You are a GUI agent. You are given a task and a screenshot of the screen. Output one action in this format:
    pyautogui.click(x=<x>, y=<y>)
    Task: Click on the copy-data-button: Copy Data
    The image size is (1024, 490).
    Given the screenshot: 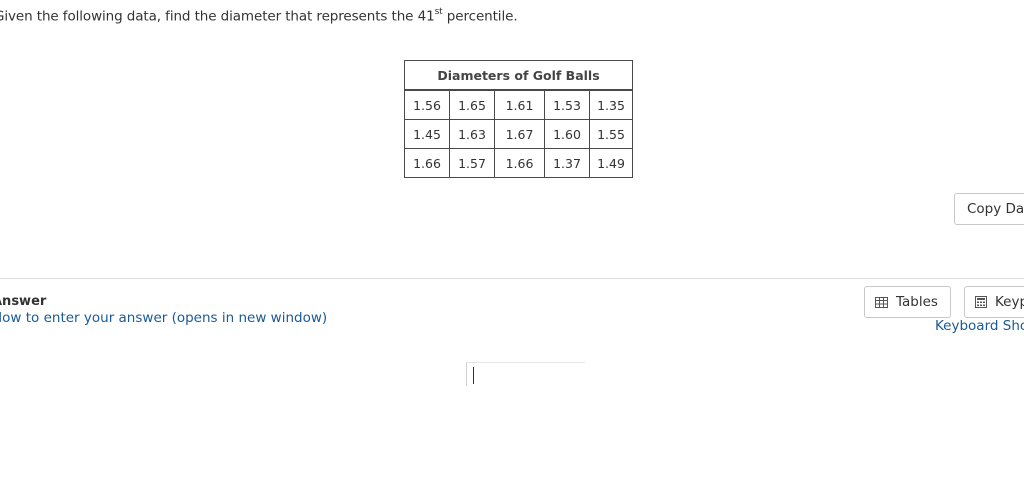 What is the action you would take?
    pyautogui.click(x=989, y=209)
    